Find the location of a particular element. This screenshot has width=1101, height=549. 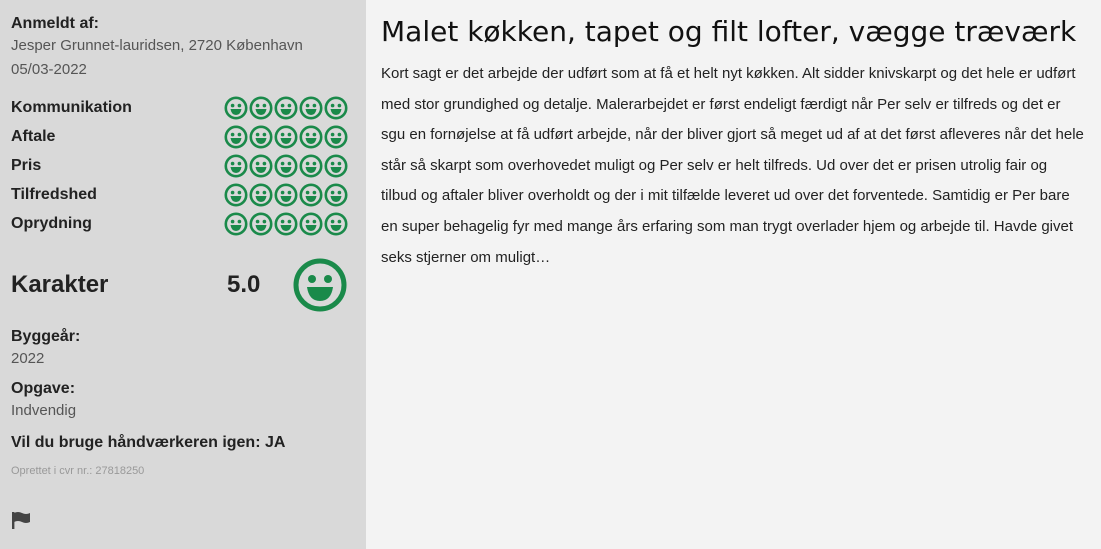

rating-row: Oprydning is located at coordinates (179, 223).